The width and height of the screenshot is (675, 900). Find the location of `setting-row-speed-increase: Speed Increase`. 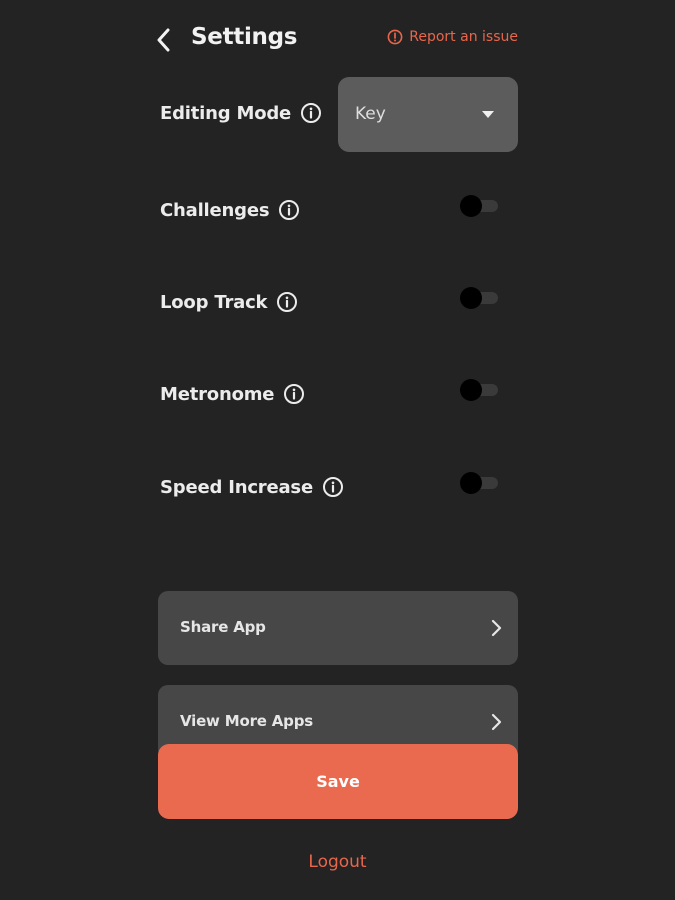

setting-row-speed-increase: Speed Increase is located at coordinates (340, 488).